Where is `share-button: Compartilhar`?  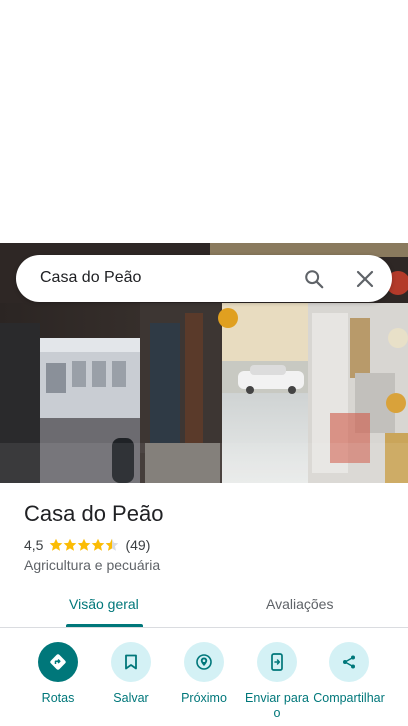
share-button: Compartilhar is located at coordinates (349, 674).